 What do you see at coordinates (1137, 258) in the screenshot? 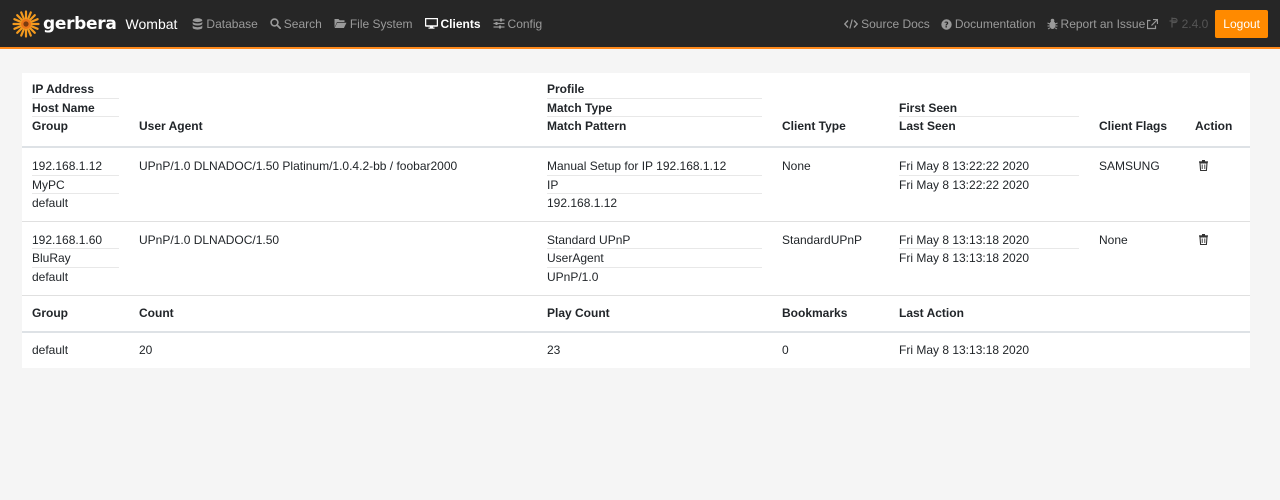
I see `client-flags-cell: None` at bounding box center [1137, 258].